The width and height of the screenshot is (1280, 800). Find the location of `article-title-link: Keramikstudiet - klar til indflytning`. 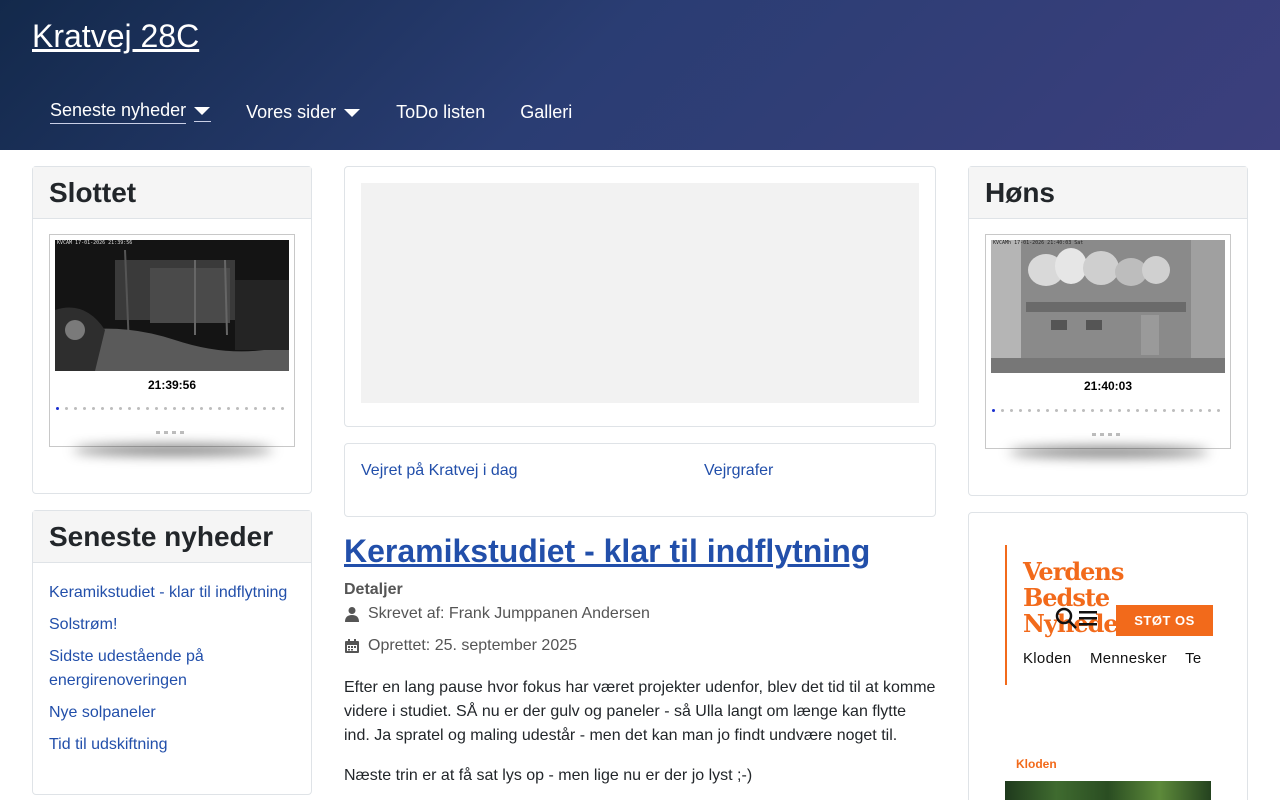

article-title-link: Keramikstudiet - klar til indflytning is located at coordinates (607, 551).